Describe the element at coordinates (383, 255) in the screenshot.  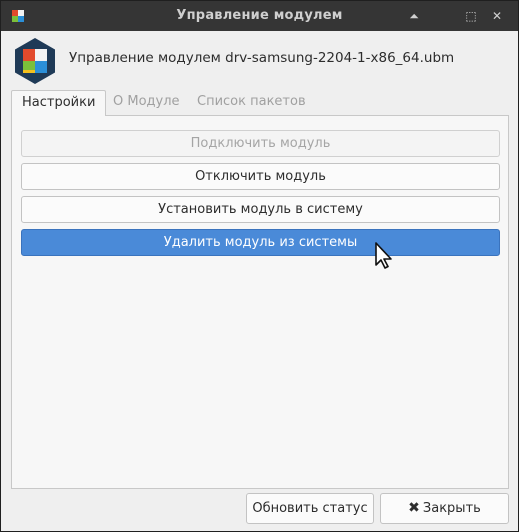
I see `mouse-cursor-icon` at that location.